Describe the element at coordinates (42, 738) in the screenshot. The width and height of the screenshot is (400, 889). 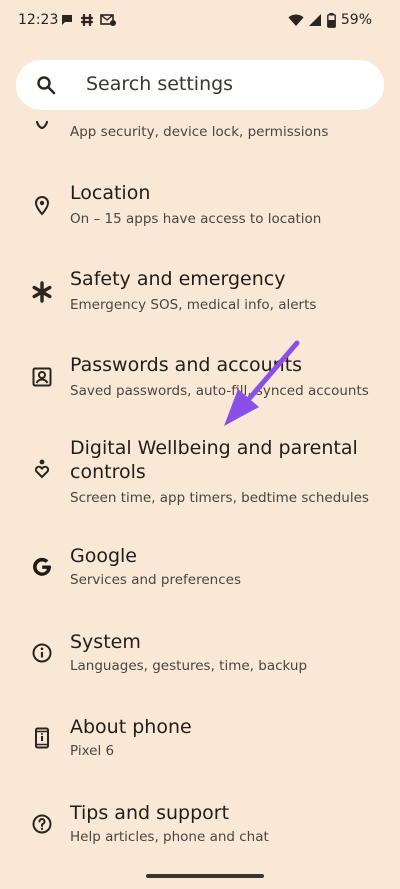
I see `phone-icon` at that location.